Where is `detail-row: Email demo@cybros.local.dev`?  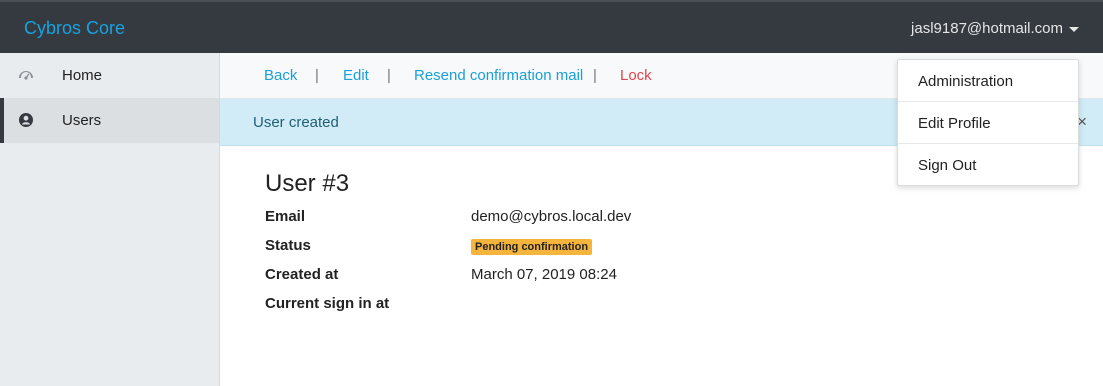
detail-row: Email demo@cybros.local.dev is located at coordinates (615, 219).